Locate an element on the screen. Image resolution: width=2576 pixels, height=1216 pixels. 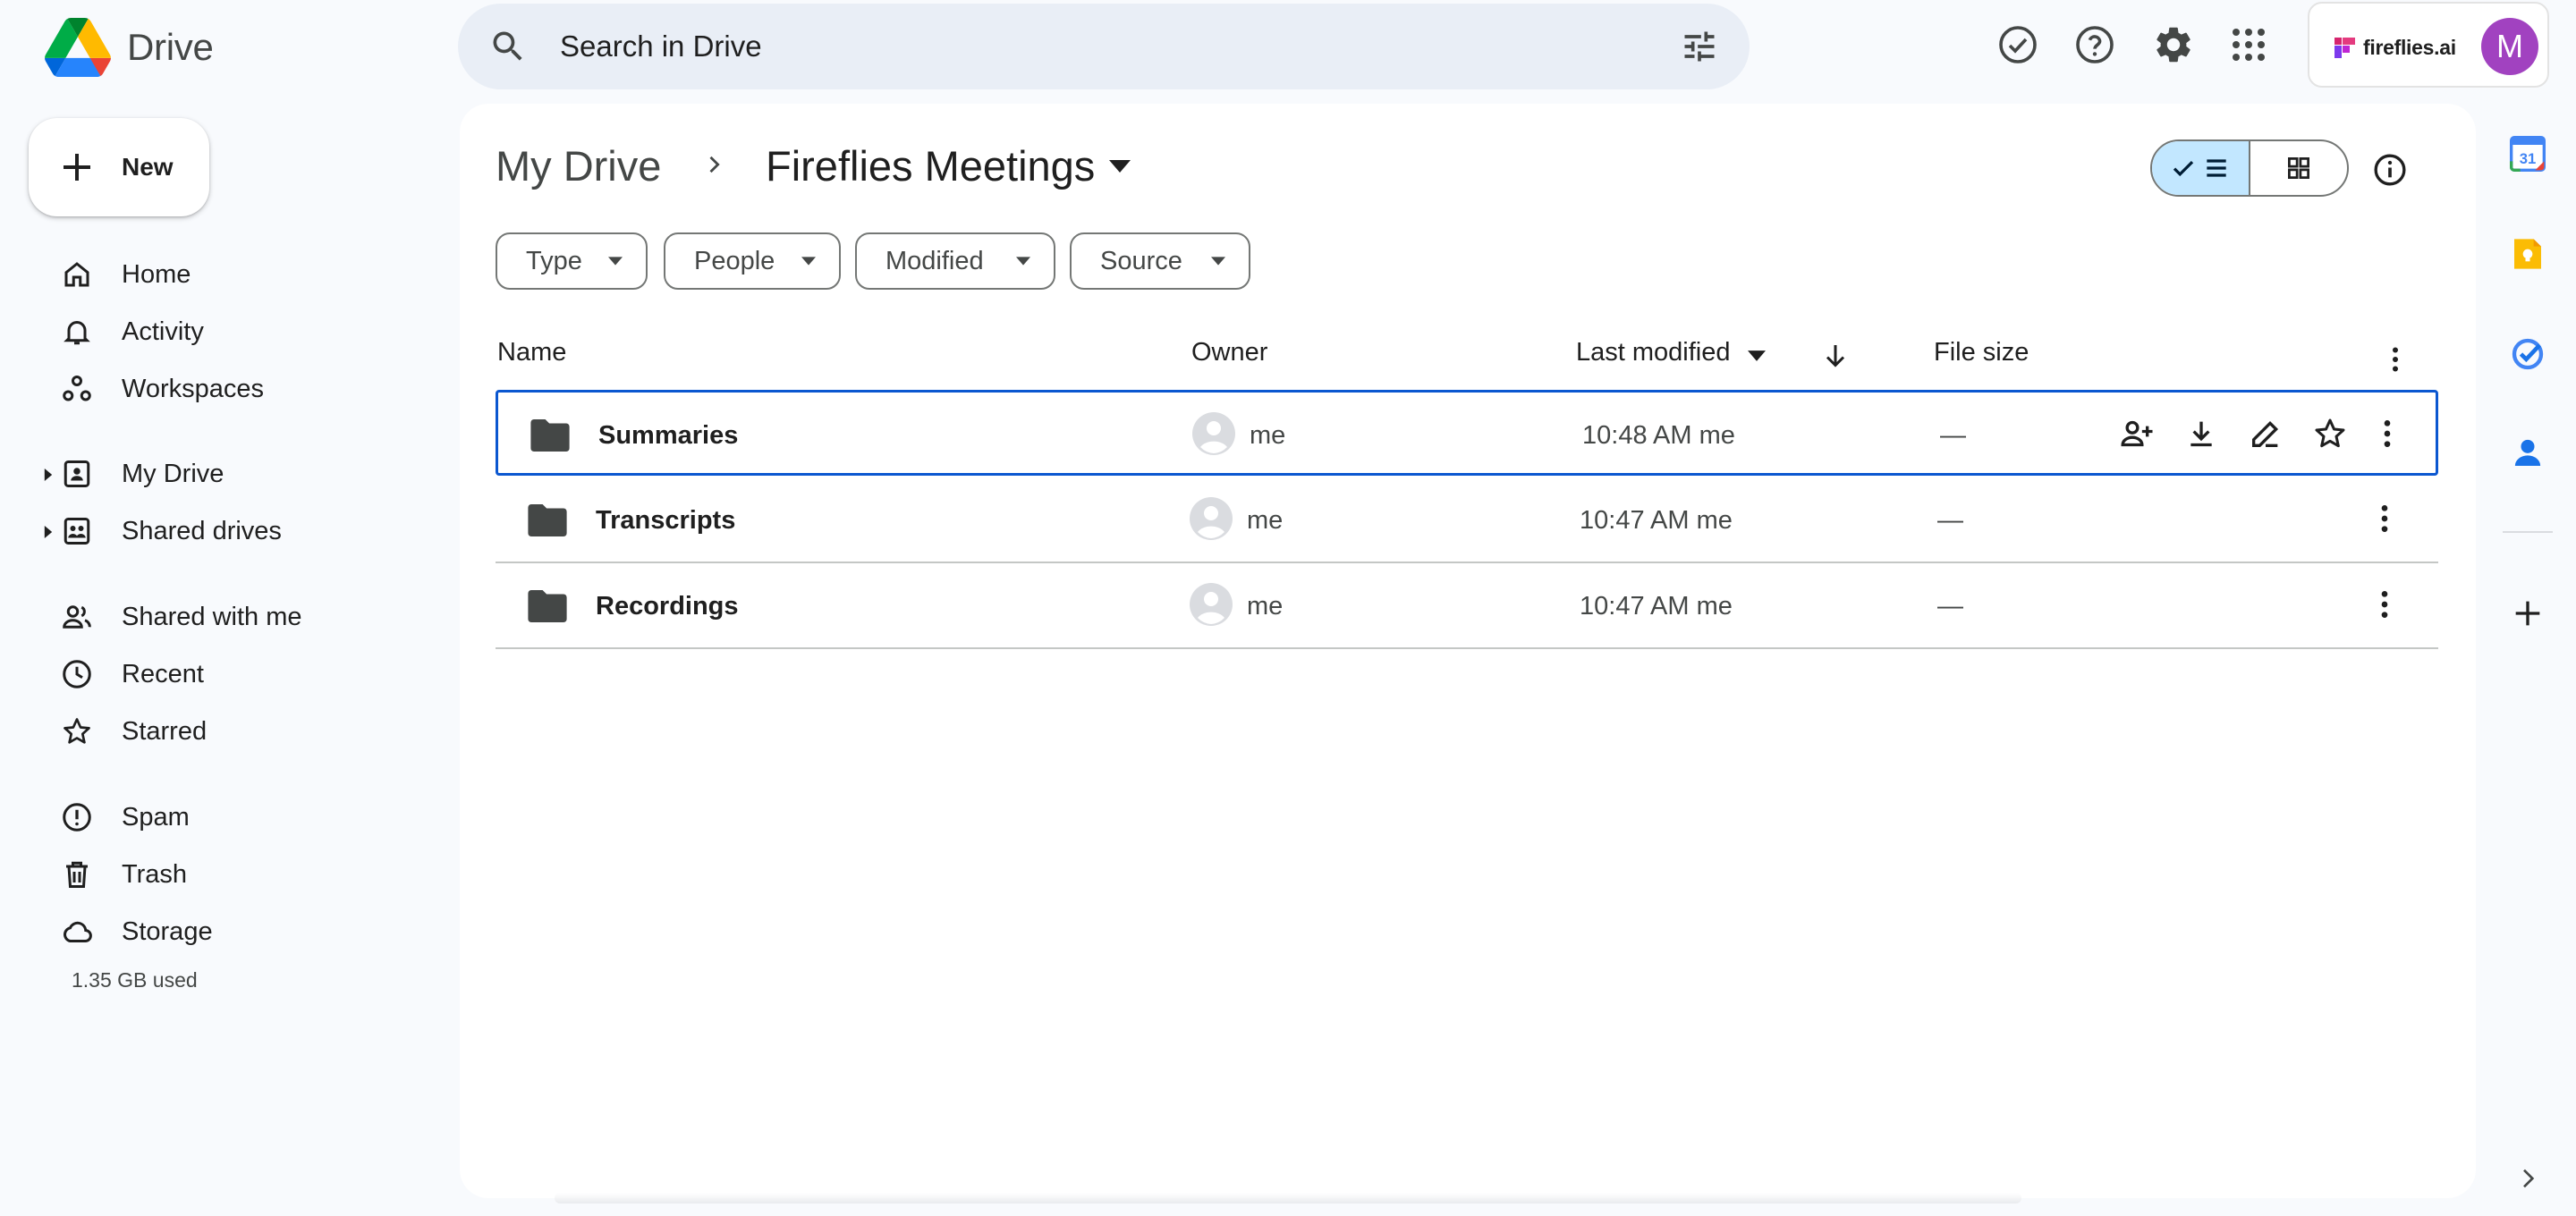
clock-icon is located at coordinates (77, 674).